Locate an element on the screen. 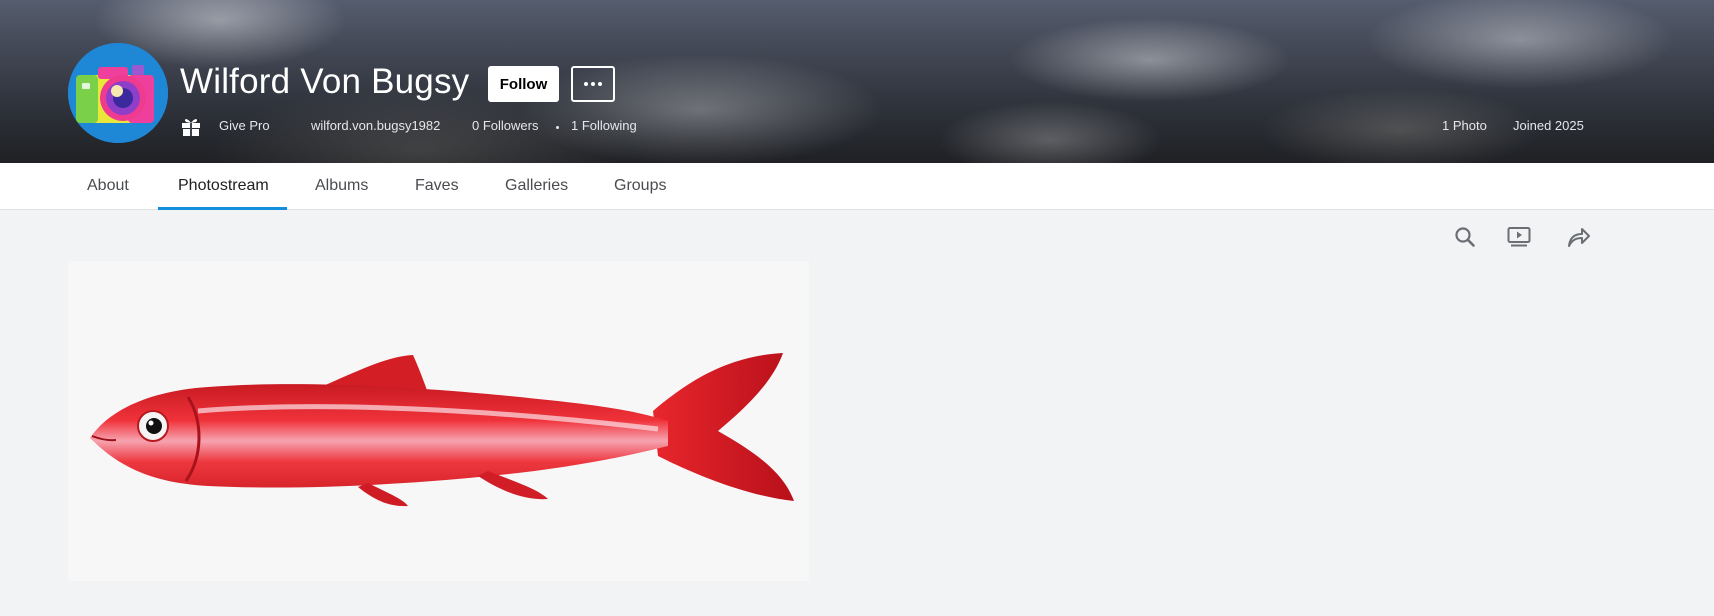 The height and width of the screenshot is (616, 1714). avatar is located at coordinates (118, 93).